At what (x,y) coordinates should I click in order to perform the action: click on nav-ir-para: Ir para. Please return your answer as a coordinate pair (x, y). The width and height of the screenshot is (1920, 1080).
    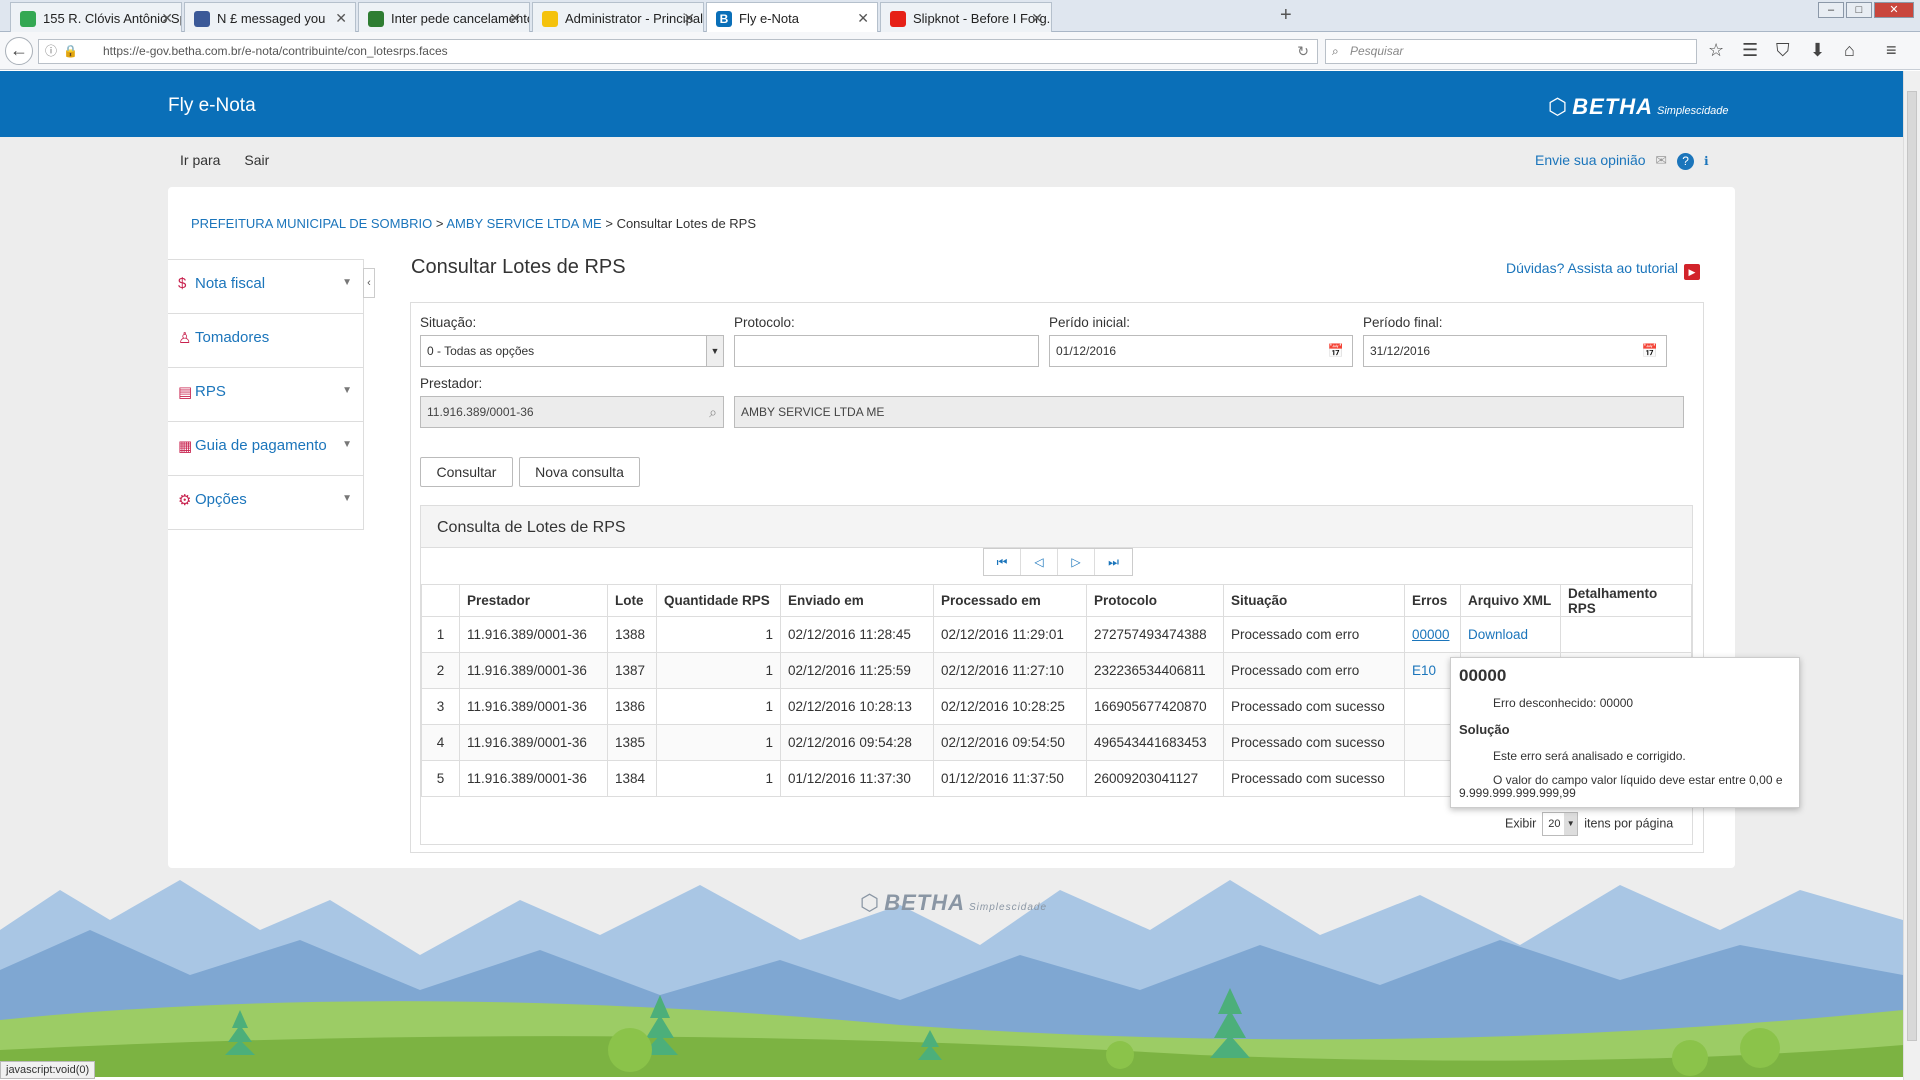
    Looking at the image, I should click on (200, 160).